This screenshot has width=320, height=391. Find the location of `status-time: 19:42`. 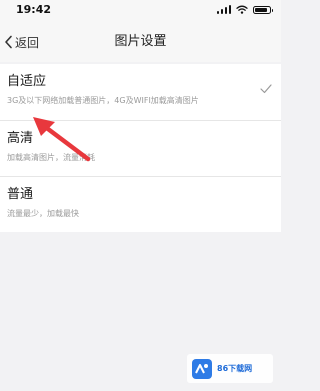

status-time: 19:42 is located at coordinates (34, 9).